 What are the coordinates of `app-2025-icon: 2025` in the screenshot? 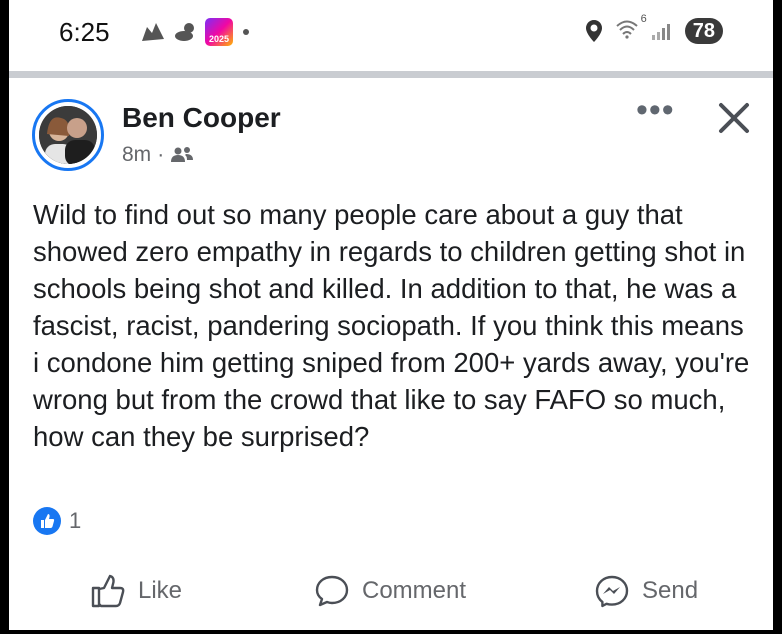 It's located at (219, 32).